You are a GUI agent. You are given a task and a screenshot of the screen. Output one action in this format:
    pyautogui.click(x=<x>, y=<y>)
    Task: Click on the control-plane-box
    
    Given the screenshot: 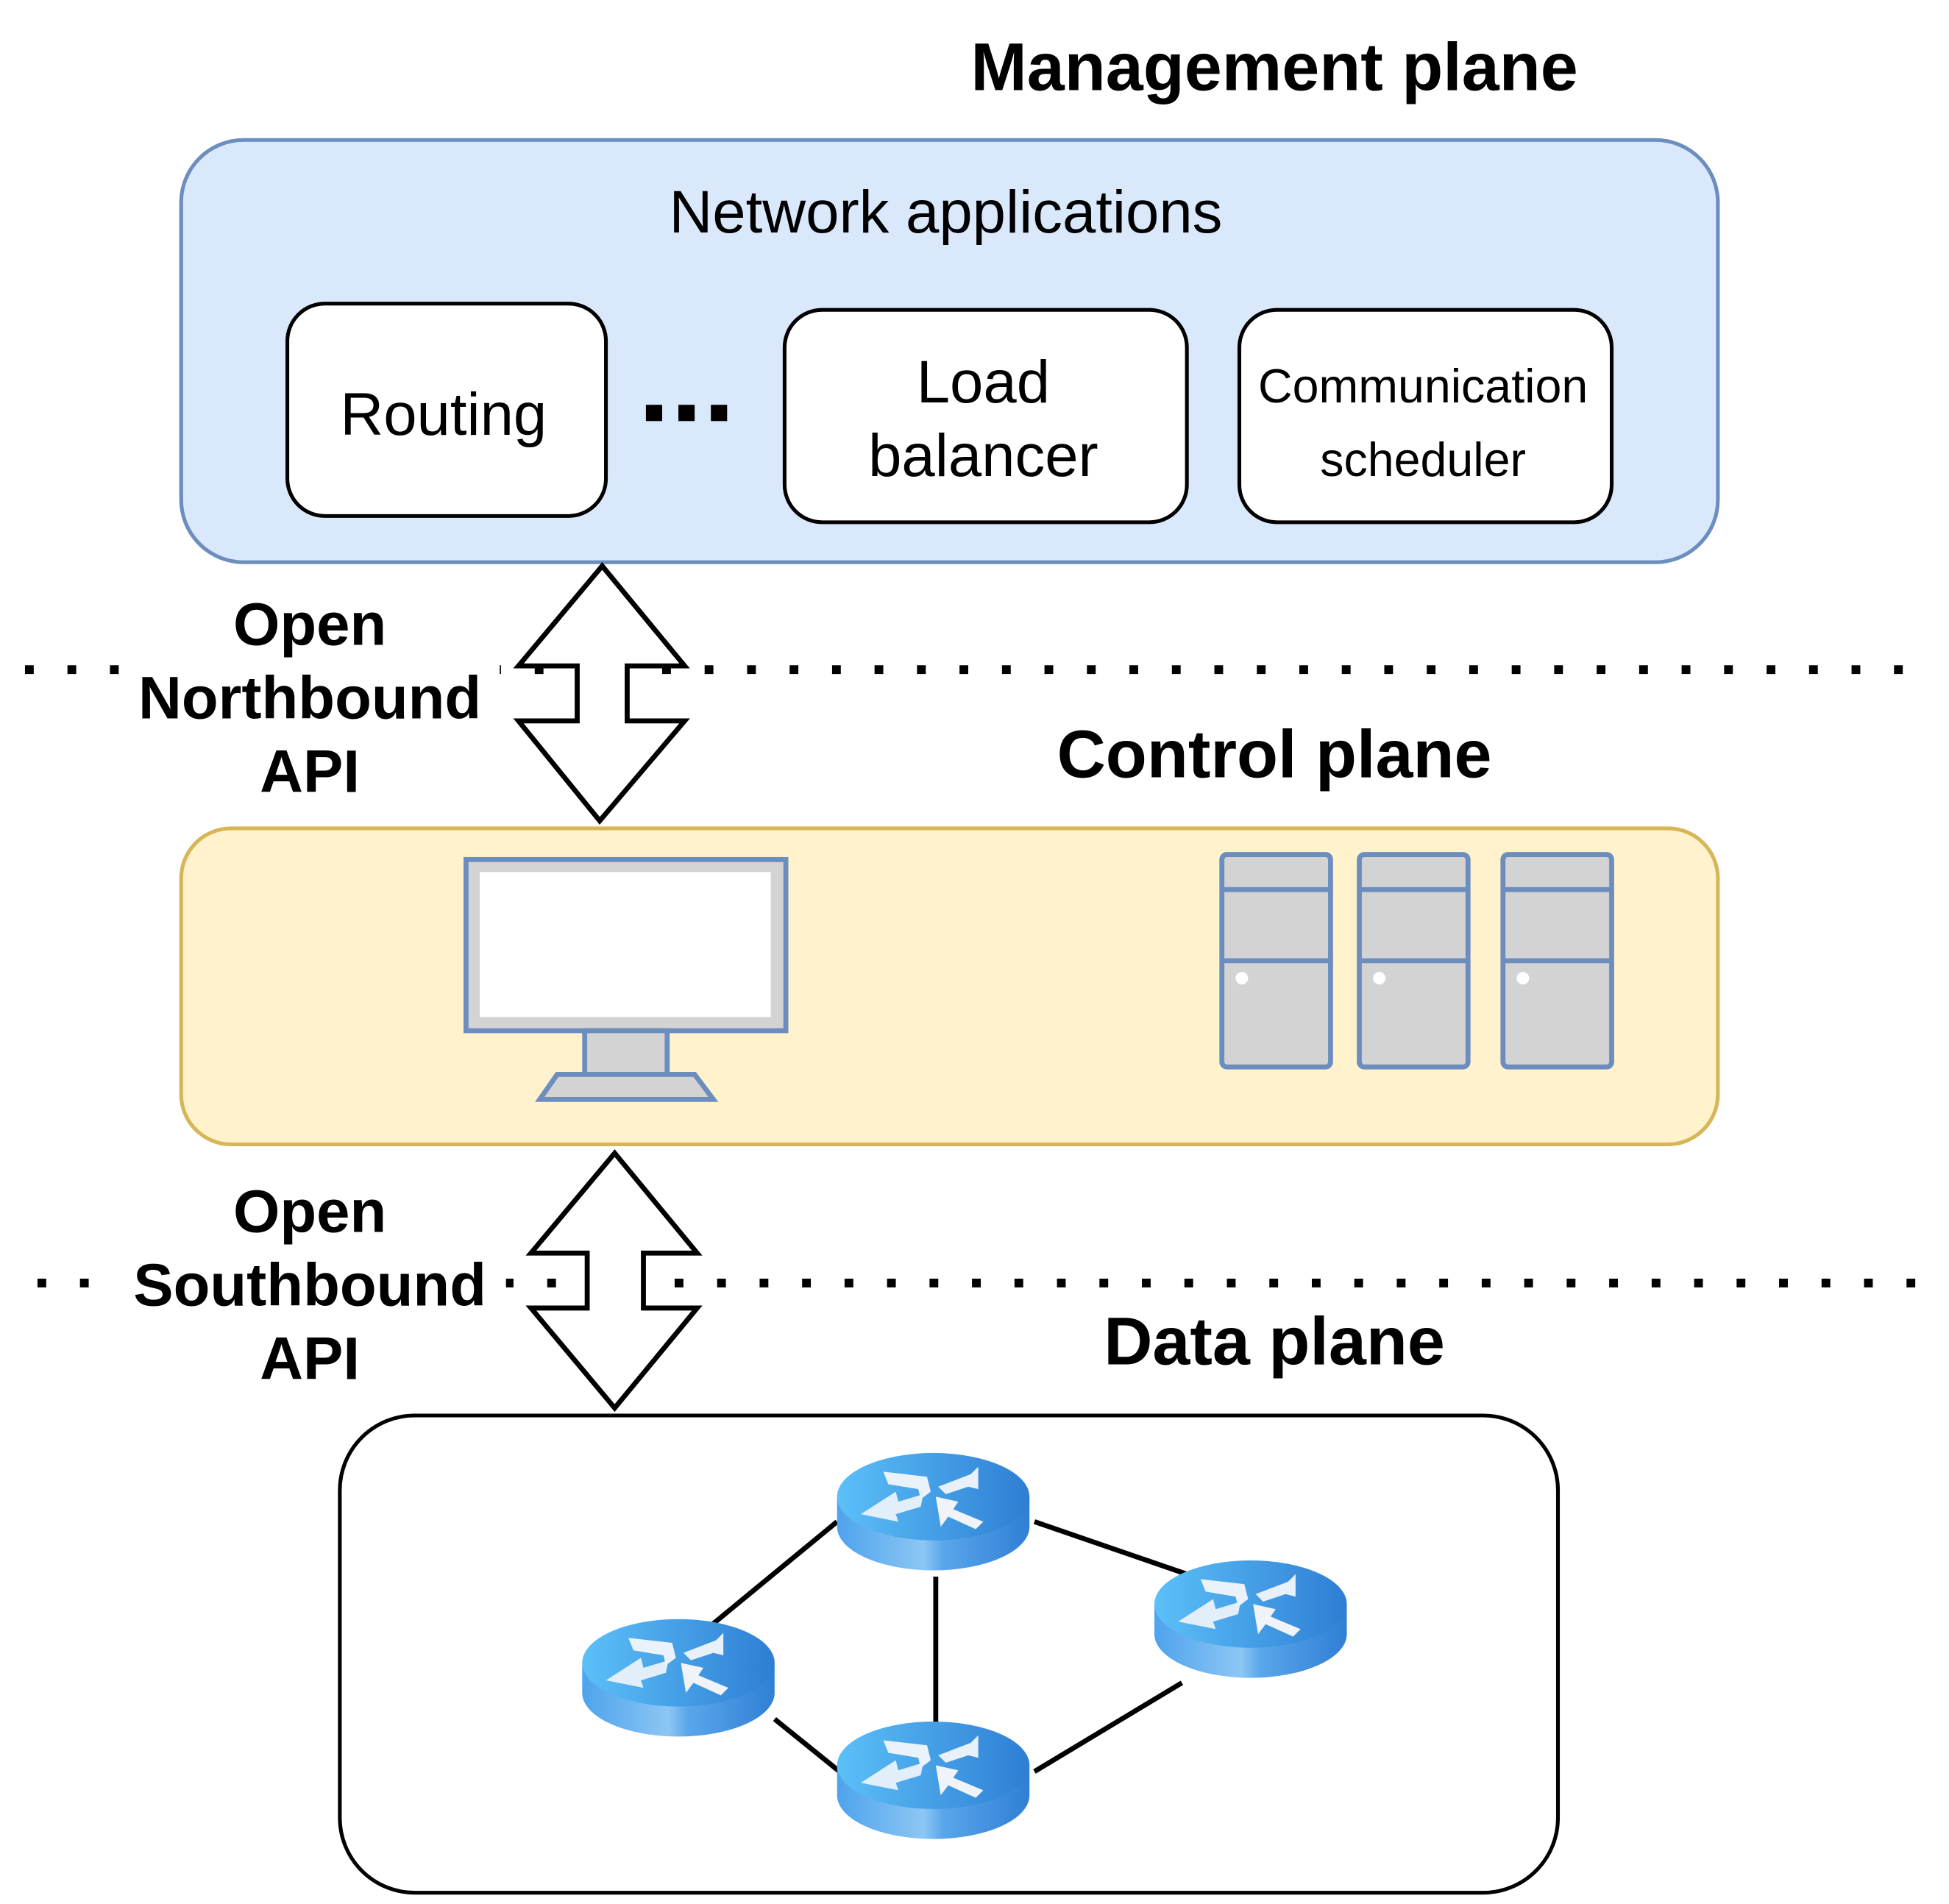 What is the action you would take?
    pyautogui.click(x=949, y=987)
    